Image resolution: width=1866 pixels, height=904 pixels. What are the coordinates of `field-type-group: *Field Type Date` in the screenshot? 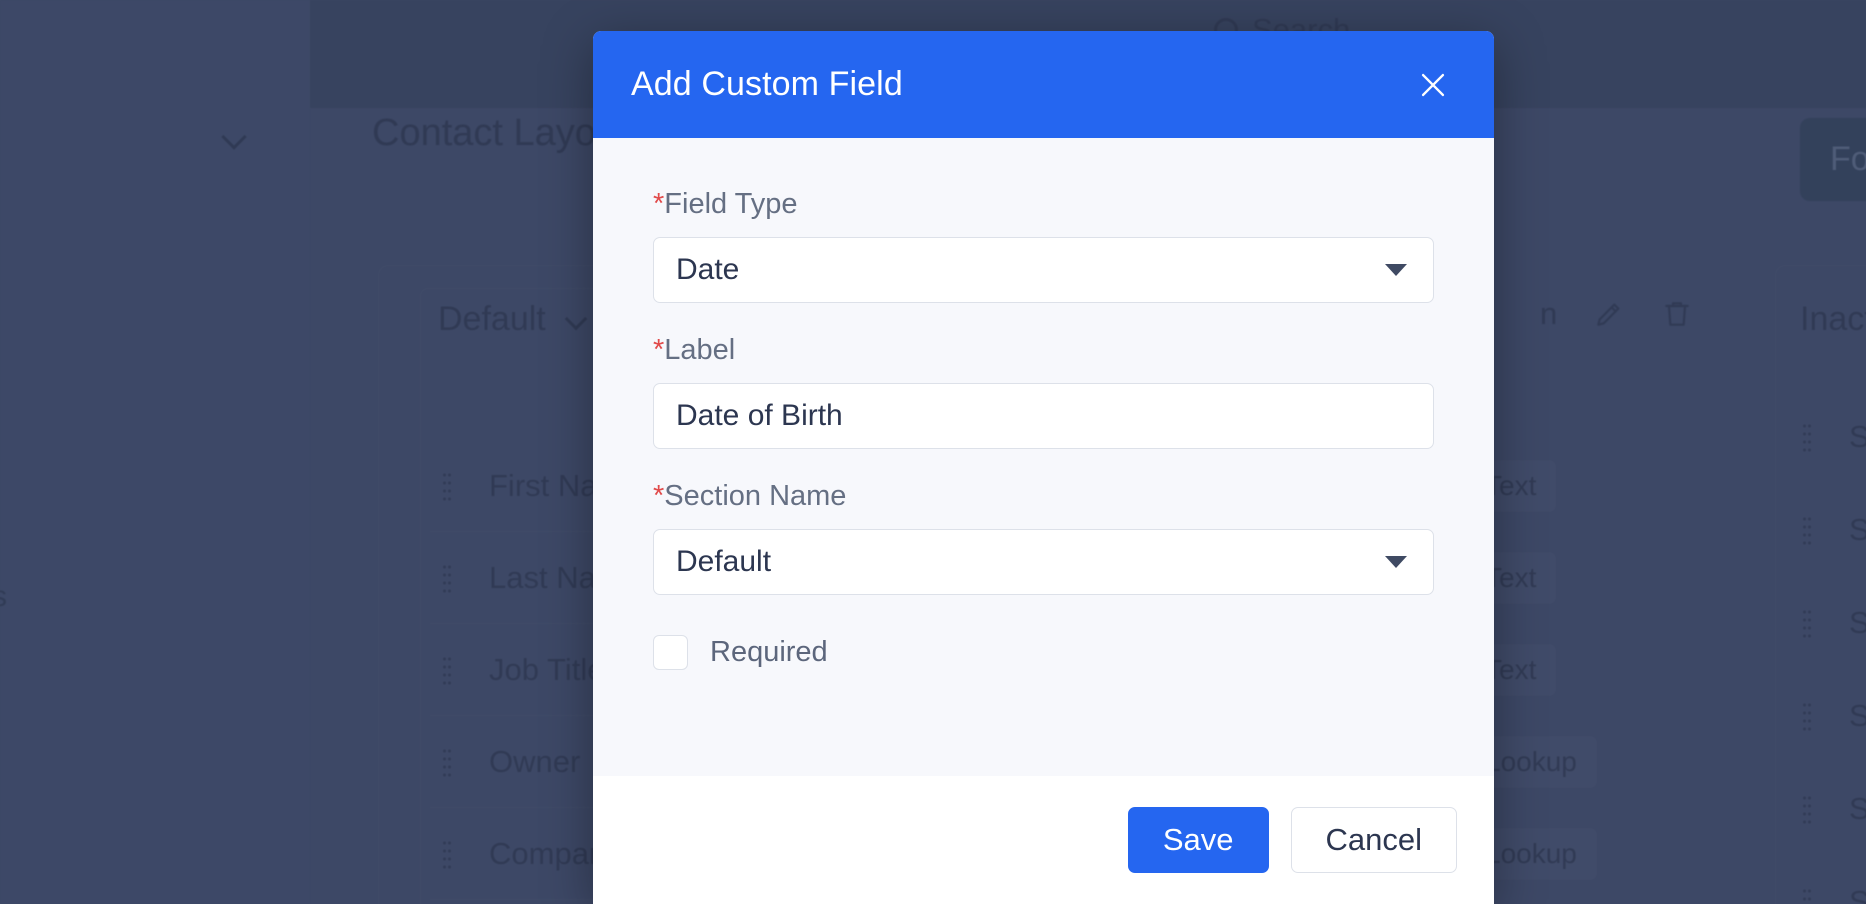 It's located at (1043, 245).